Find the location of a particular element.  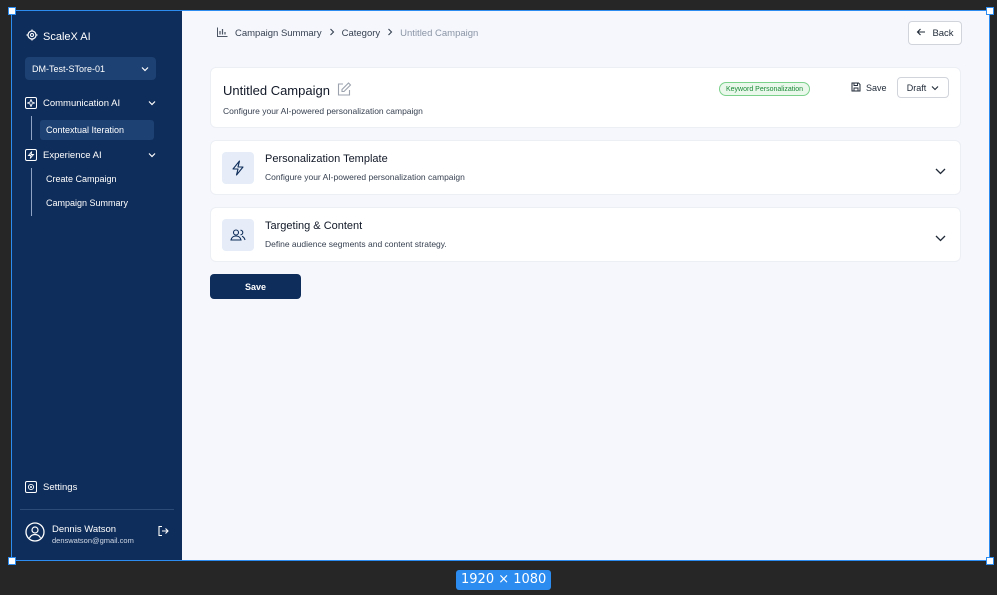

sidebar-group-experience-ai: Experience AI is located at coordinates (90, 155).